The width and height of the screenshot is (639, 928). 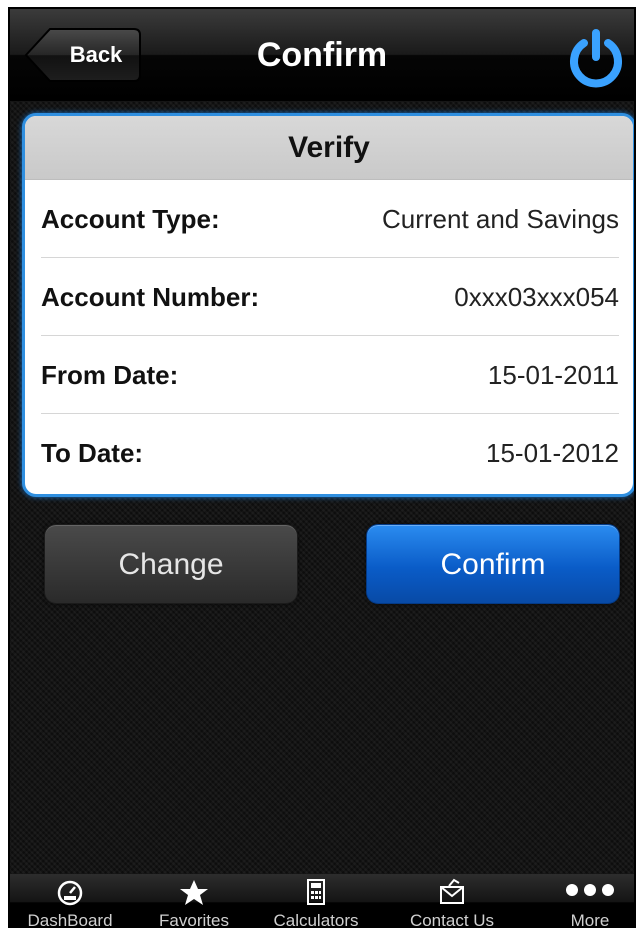 What do you see at coordinates (500, 219) in the screenshot?
I see `row-value: Current and Savings` at bounding box center [500, 219].